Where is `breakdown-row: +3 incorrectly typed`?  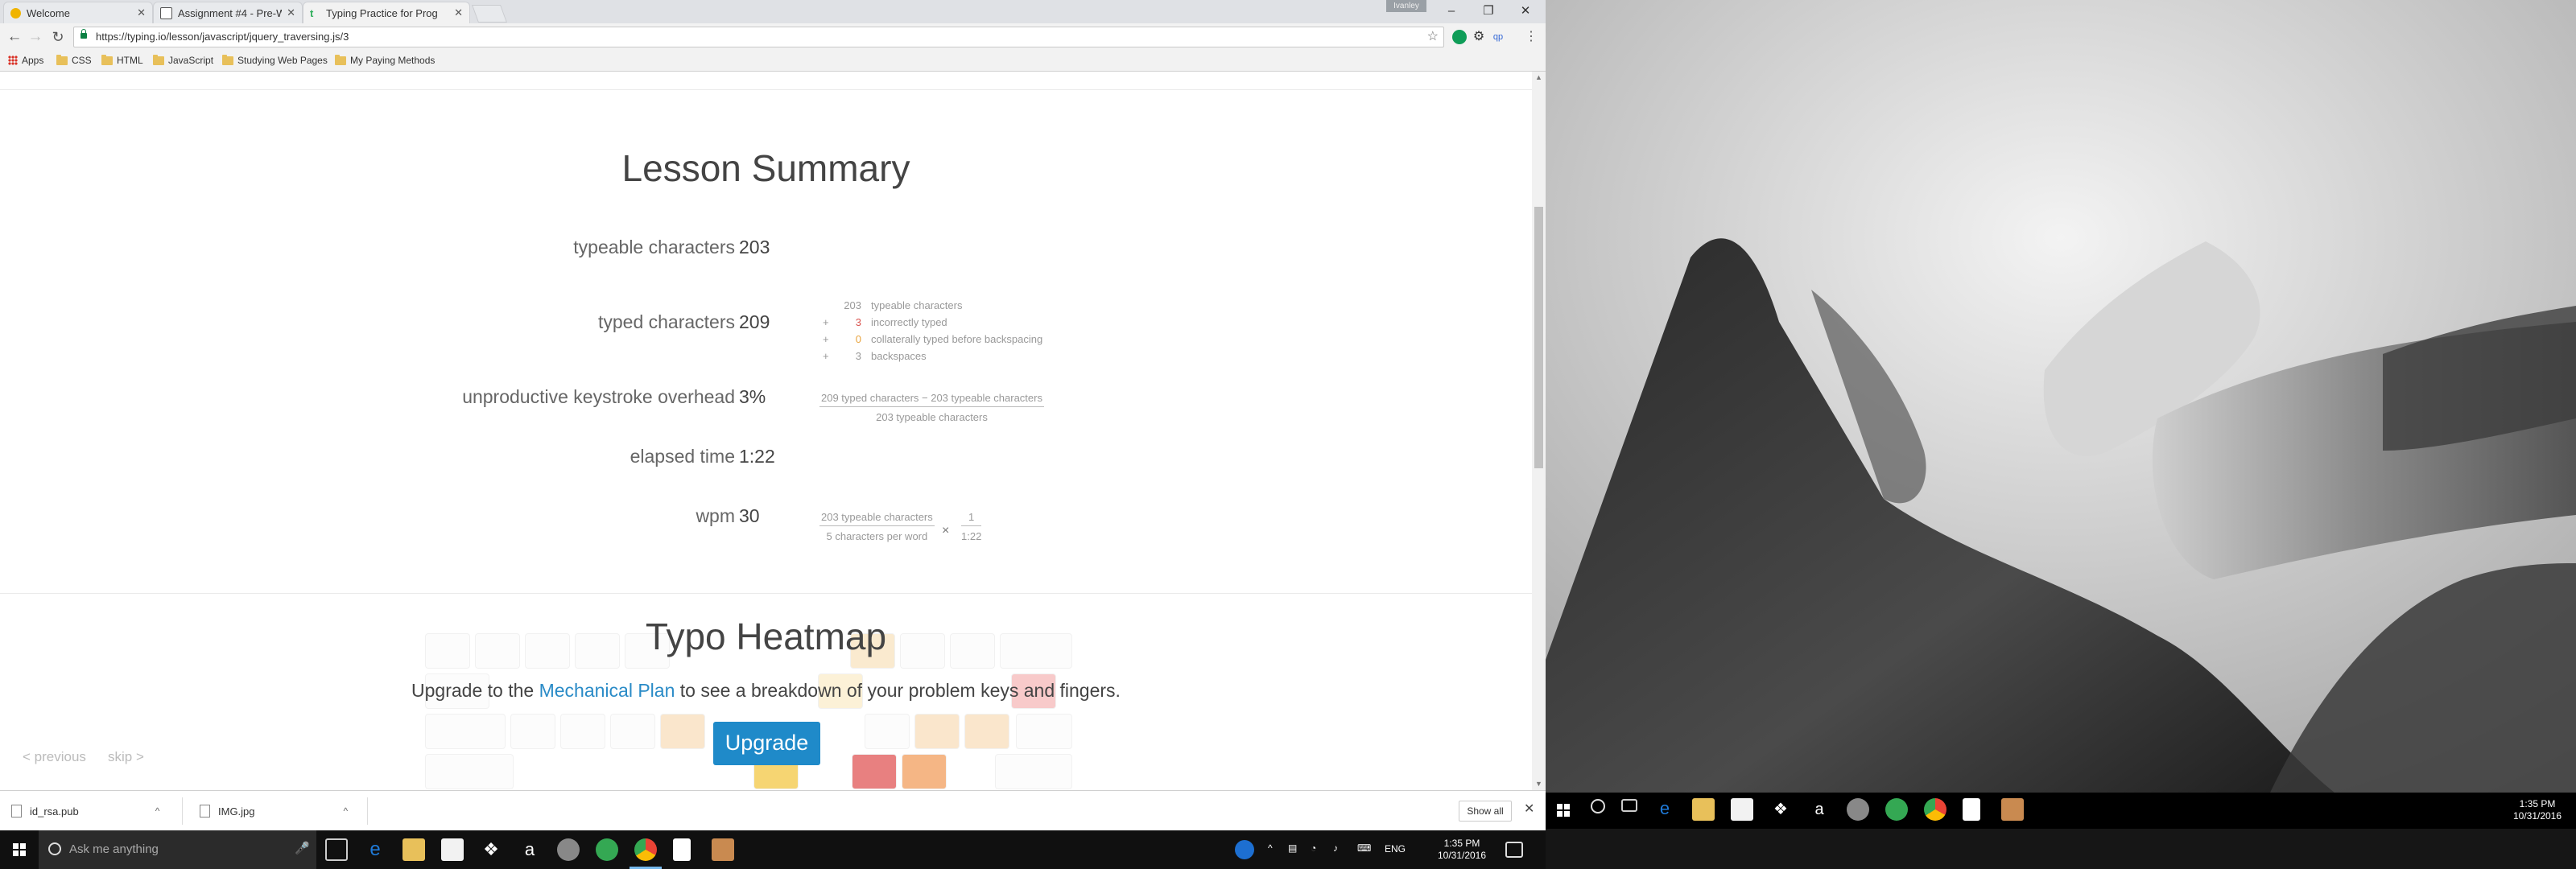 breakdown-row: +3 incorrectly typed is located at coordinates (885, 322).